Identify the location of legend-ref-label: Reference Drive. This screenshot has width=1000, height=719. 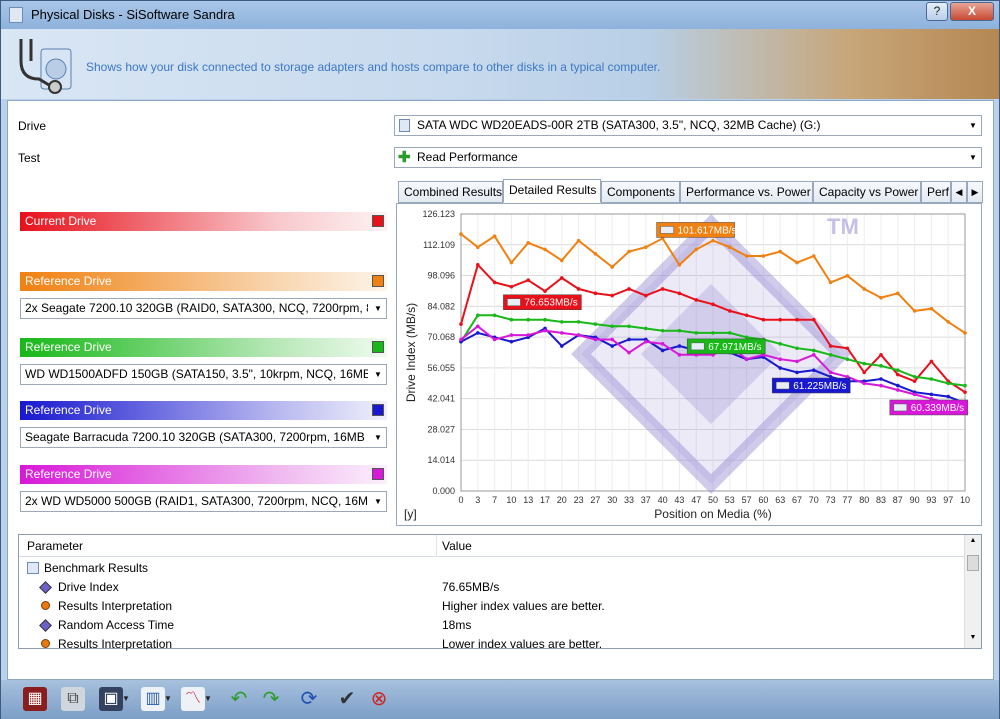
(68, 281).